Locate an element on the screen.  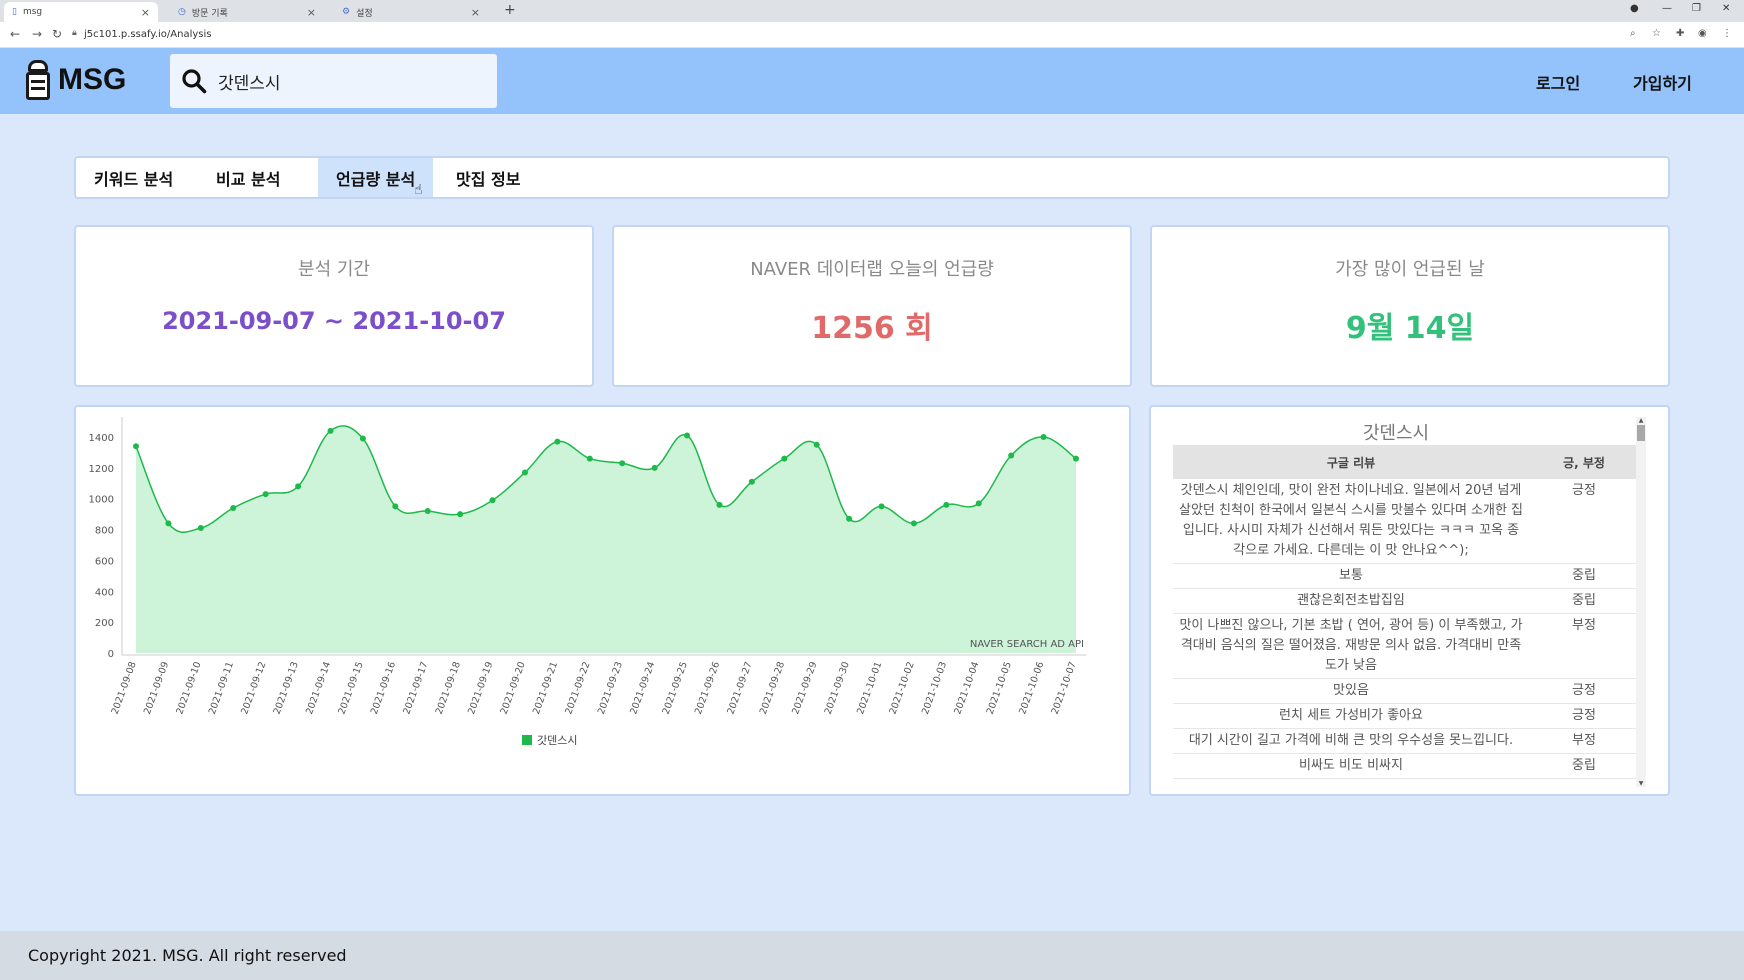
period-card: 분석 기간 2021-09-07 ~ 2021-10-07 is located at coordinates (334, 306).